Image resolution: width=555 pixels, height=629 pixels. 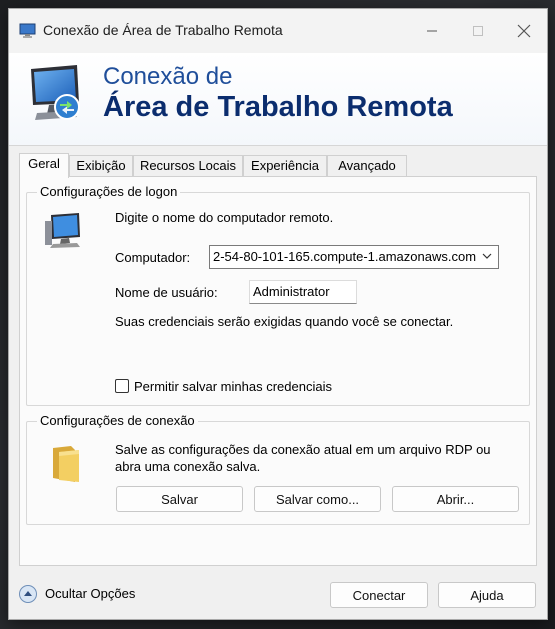 What do you see at coordinates (379, 595) in the screenshot?
I see `connect-button: Conectar` at bounding box center [379, 595].